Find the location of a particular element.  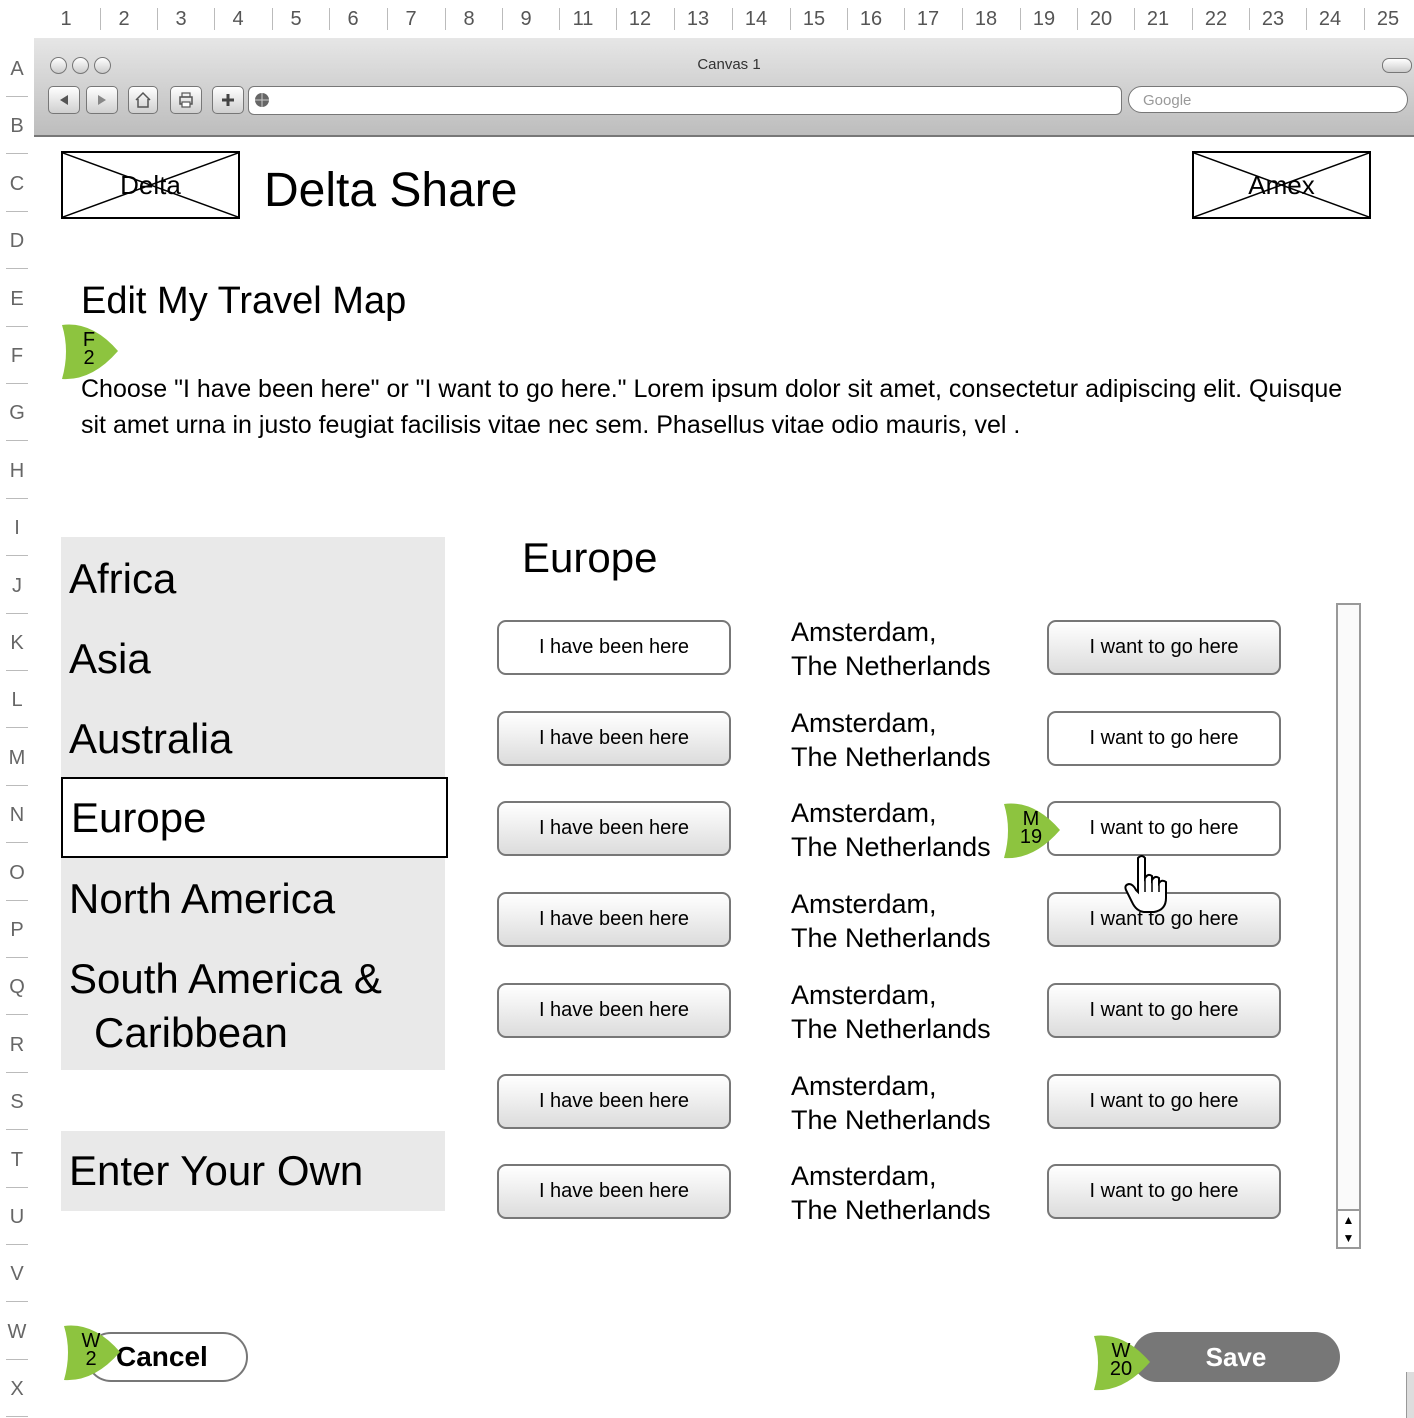

destination-city: Amsterdam, is located at coordinates (864, 813).